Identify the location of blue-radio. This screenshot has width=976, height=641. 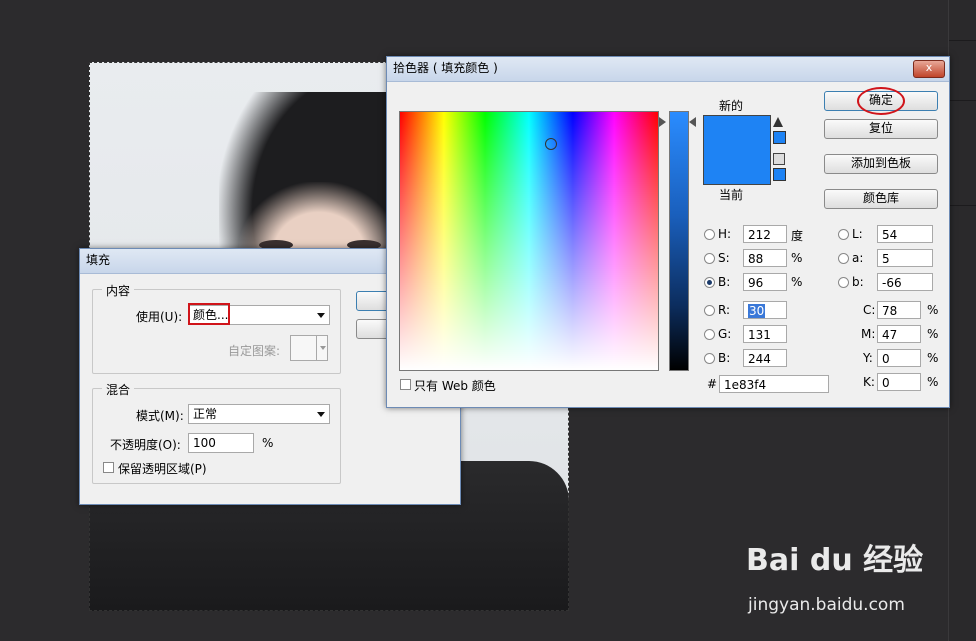
(709, 358).